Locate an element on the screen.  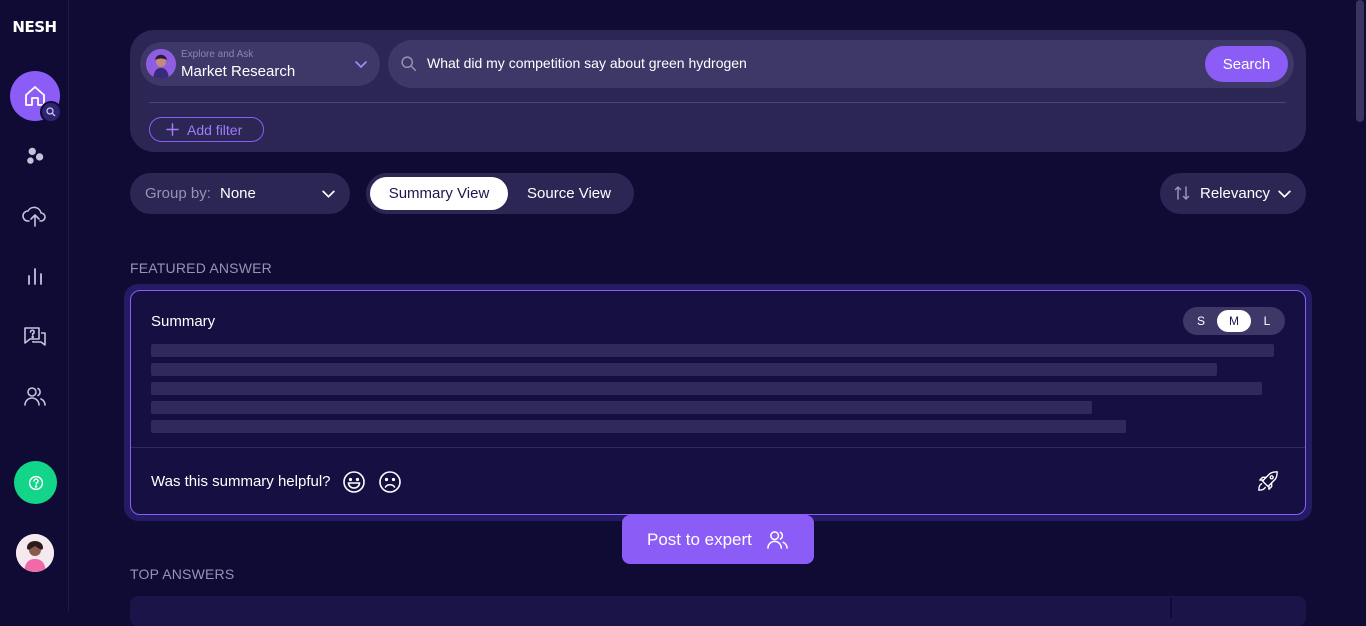
helpful-question: Was this summary helpful? is located at coordinates (241, 481).